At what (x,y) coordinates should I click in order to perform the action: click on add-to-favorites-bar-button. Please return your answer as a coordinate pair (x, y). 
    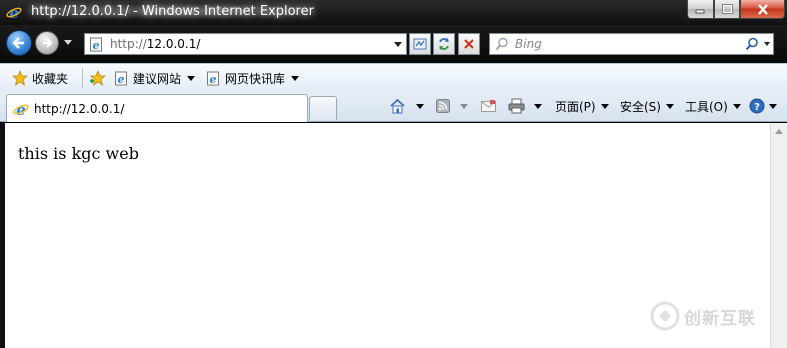
    Looking at the image, I should click on (98, 78).